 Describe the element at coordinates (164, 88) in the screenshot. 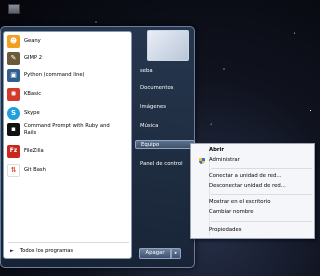

I see `documents-link: Documentos` at that location.